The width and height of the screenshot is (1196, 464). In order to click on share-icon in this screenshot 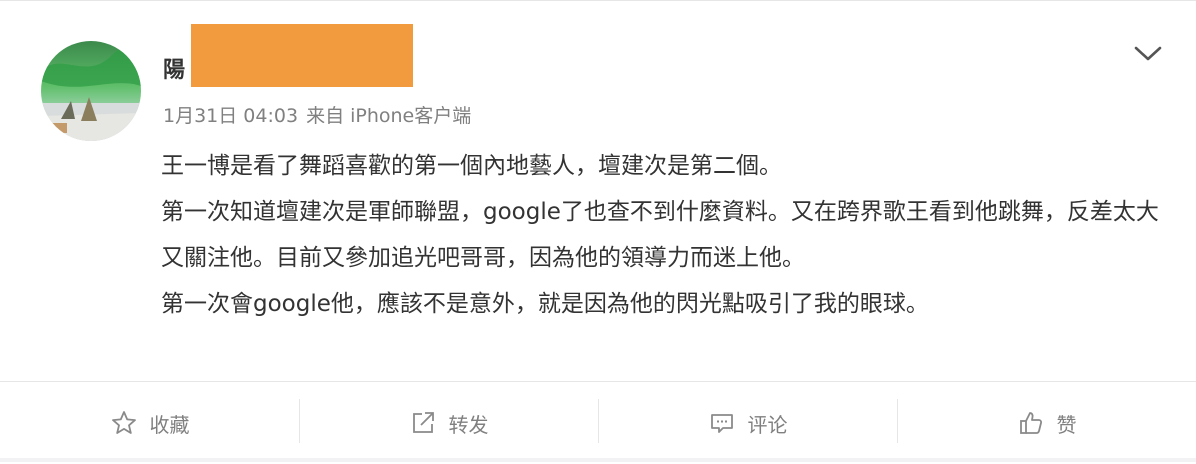, I will do `click(423, 423)`.